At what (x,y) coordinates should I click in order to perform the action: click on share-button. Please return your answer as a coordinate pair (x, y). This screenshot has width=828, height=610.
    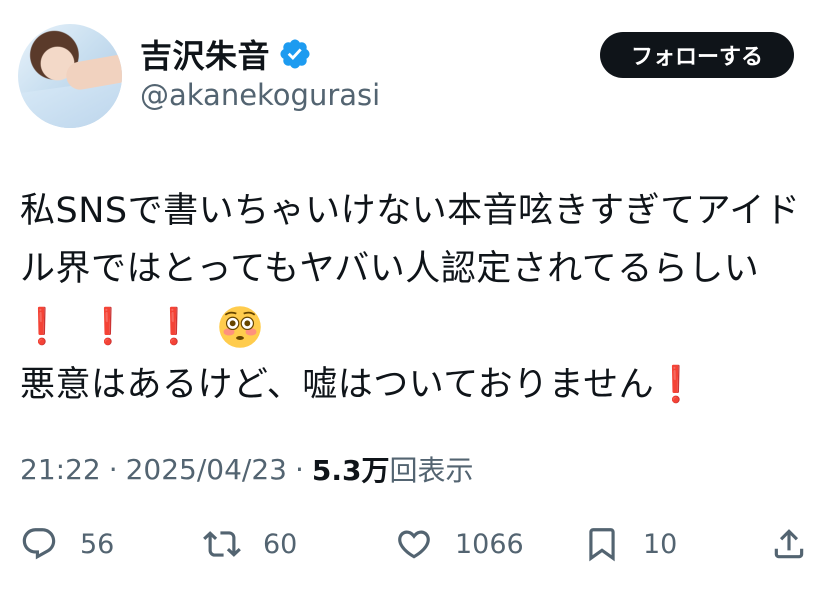
    Looking at the image, I should click on (789, 544).